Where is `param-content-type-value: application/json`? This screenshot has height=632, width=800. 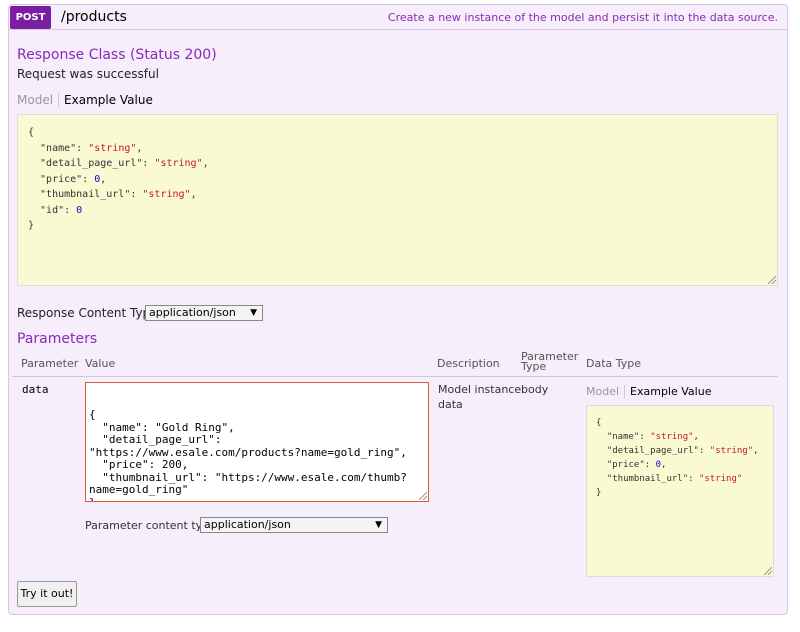 param-content-type-value: application/json is located at coordinates (247, 524).